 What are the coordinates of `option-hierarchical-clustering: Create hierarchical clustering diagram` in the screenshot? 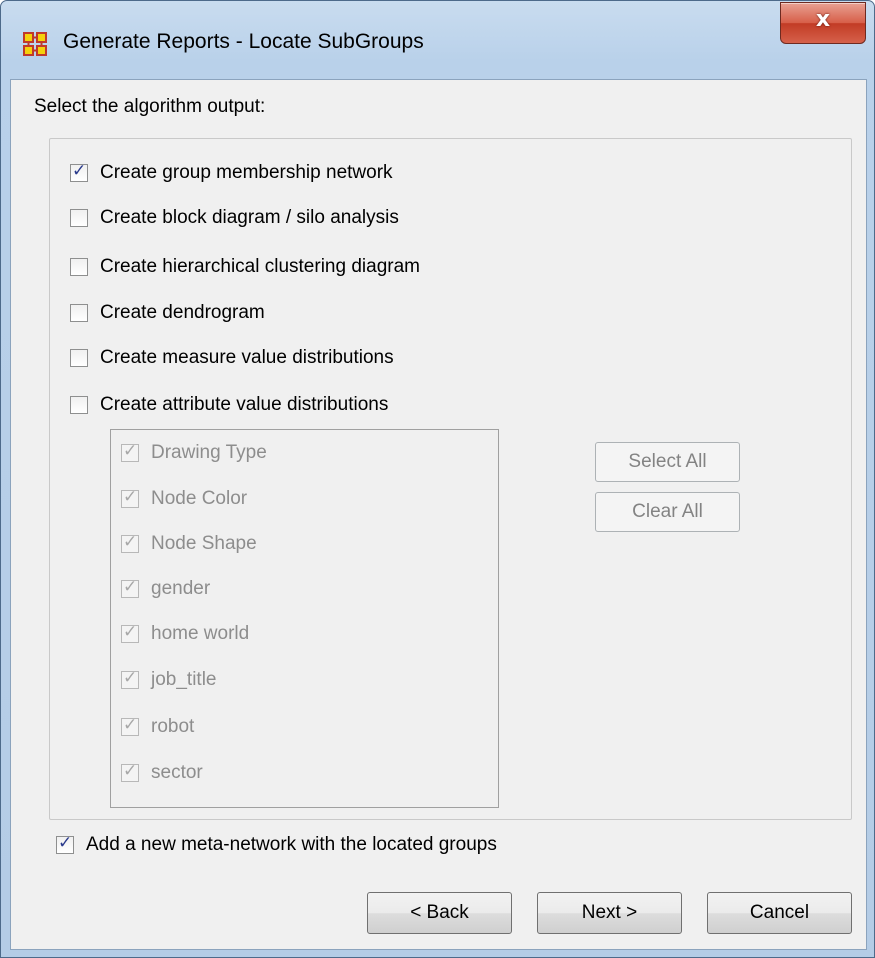 It's located at (245, 267).